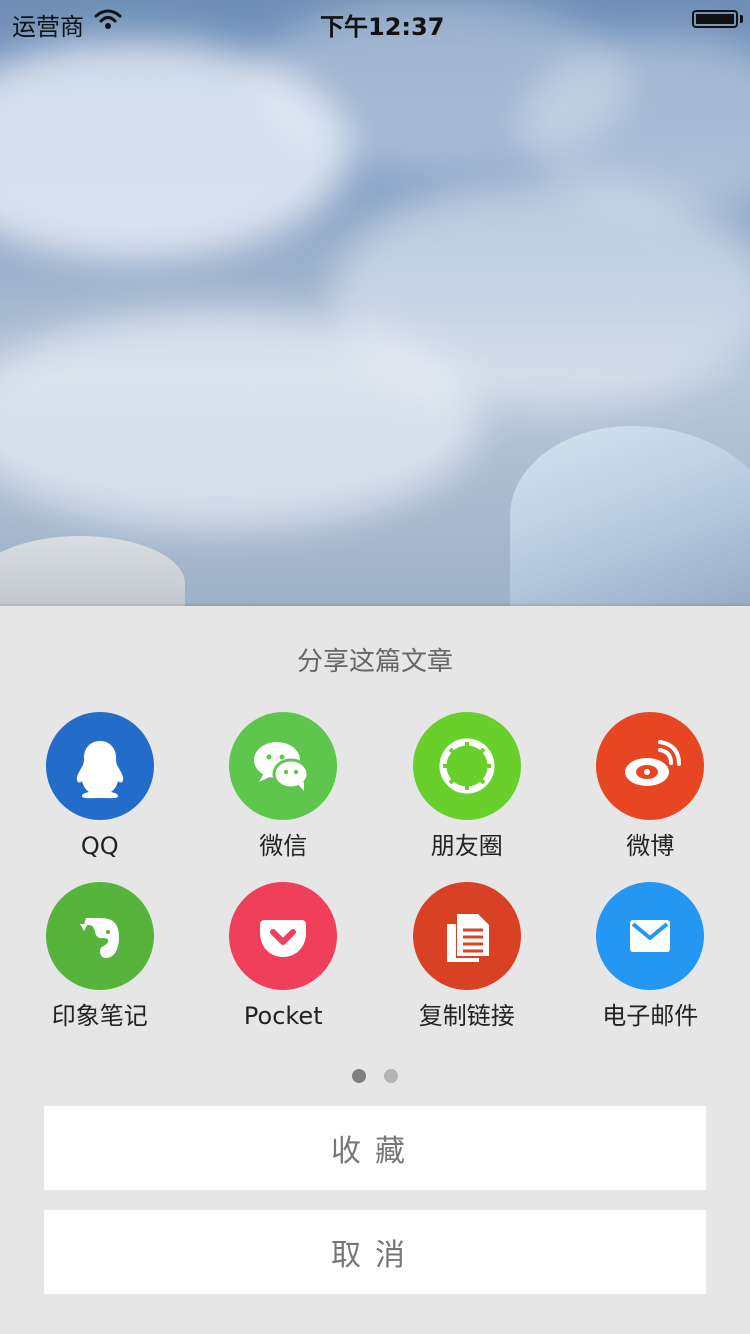 This screenshot has width=750, height=1334. I want to click on battery-icon, so click(715, 19).